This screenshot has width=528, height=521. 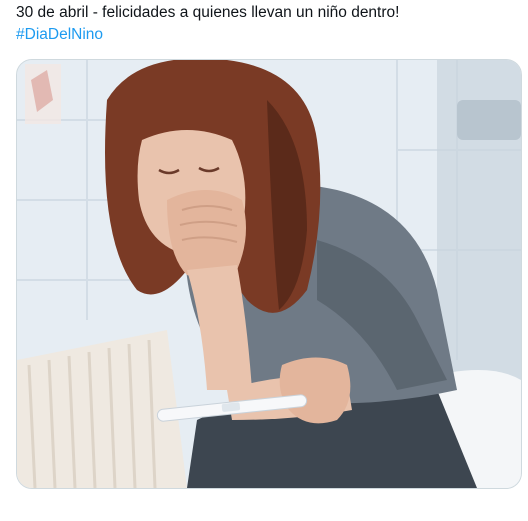 What do you see at coordinates (266, 35) in the screenshot?
I see `hashtag-link: #DiaDelNino` at bounding box center [266, 35].